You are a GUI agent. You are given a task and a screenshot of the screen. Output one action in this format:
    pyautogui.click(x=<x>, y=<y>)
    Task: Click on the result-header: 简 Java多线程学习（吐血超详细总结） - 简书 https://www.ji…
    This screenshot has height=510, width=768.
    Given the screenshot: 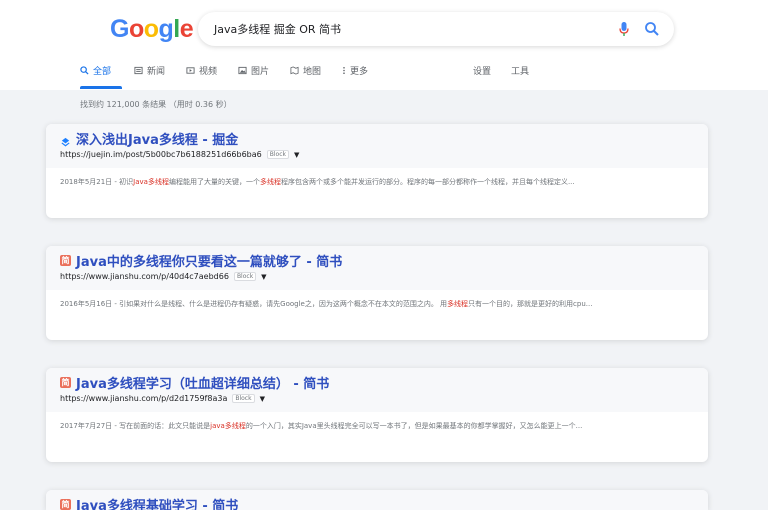 What is the action you would take?
    pyautogui.click(x=377, y=390)
    